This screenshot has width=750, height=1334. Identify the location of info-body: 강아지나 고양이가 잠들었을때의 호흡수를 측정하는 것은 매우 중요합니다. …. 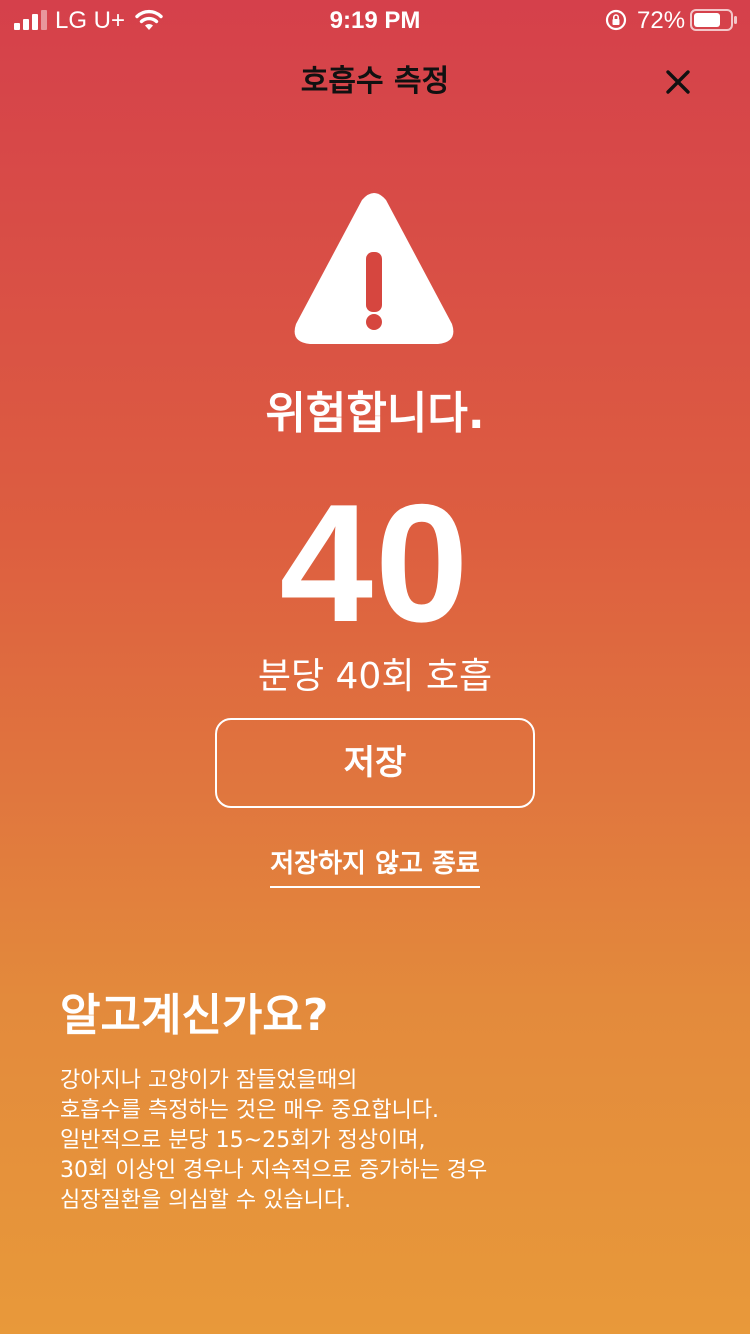
(380, 1141).